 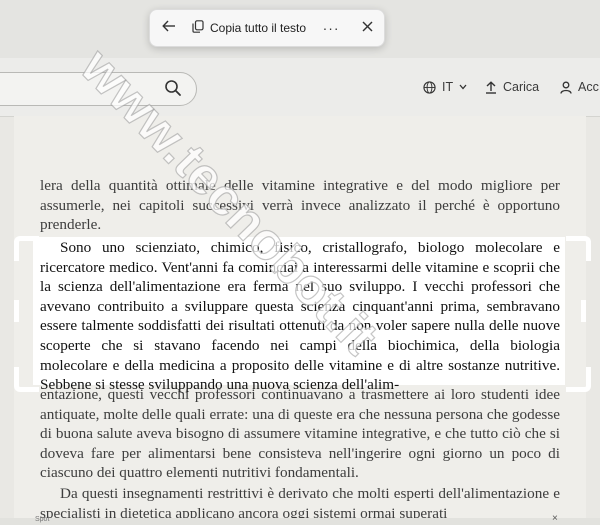 What do you see at coordinates (42, 519) in the screenshot?
I see `bottom-label: Spot` at bounding box center [42, 519].